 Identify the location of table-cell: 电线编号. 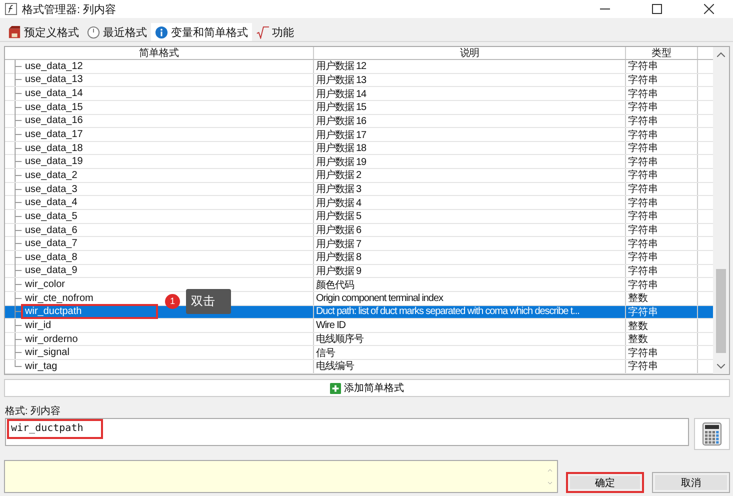
(335, 366).